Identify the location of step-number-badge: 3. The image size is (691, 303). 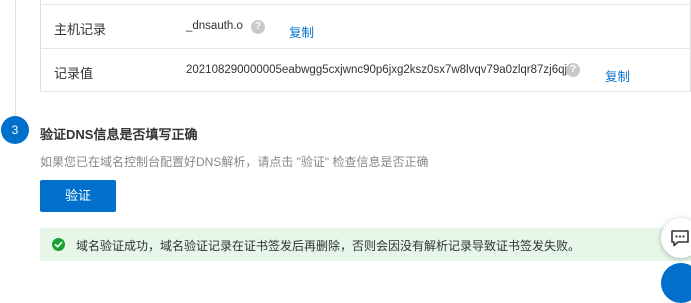
(15, 130).